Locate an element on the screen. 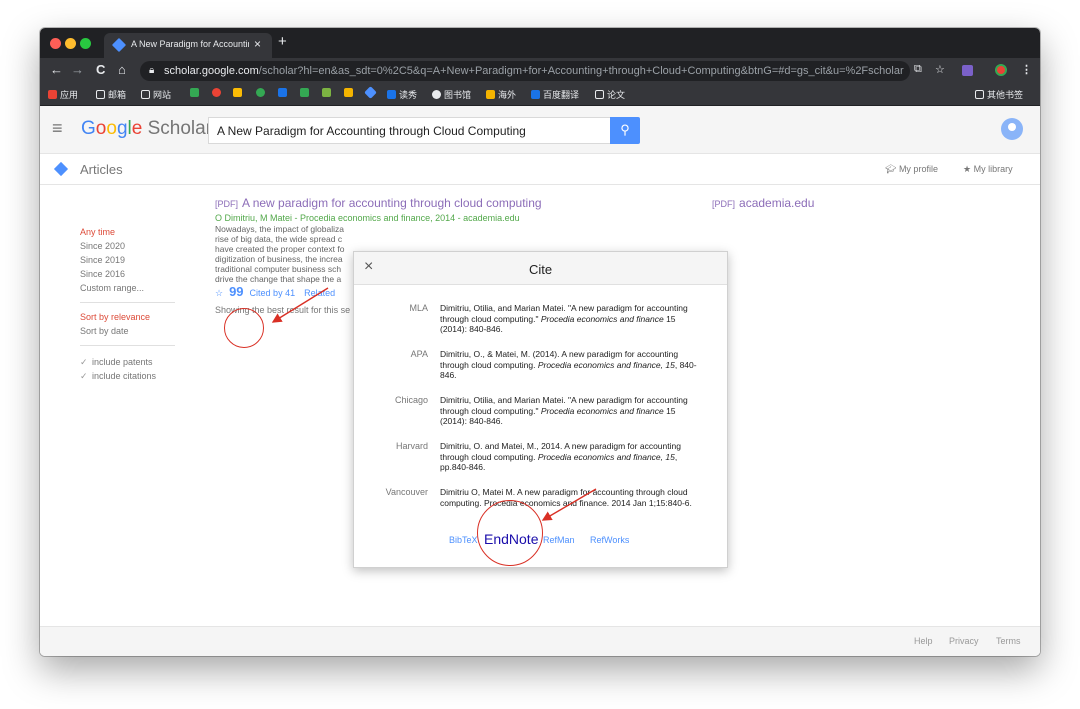 This screenshot has width=1080, height=709. logo-scholar-word: Scholar is located at coordinates (177, 128).